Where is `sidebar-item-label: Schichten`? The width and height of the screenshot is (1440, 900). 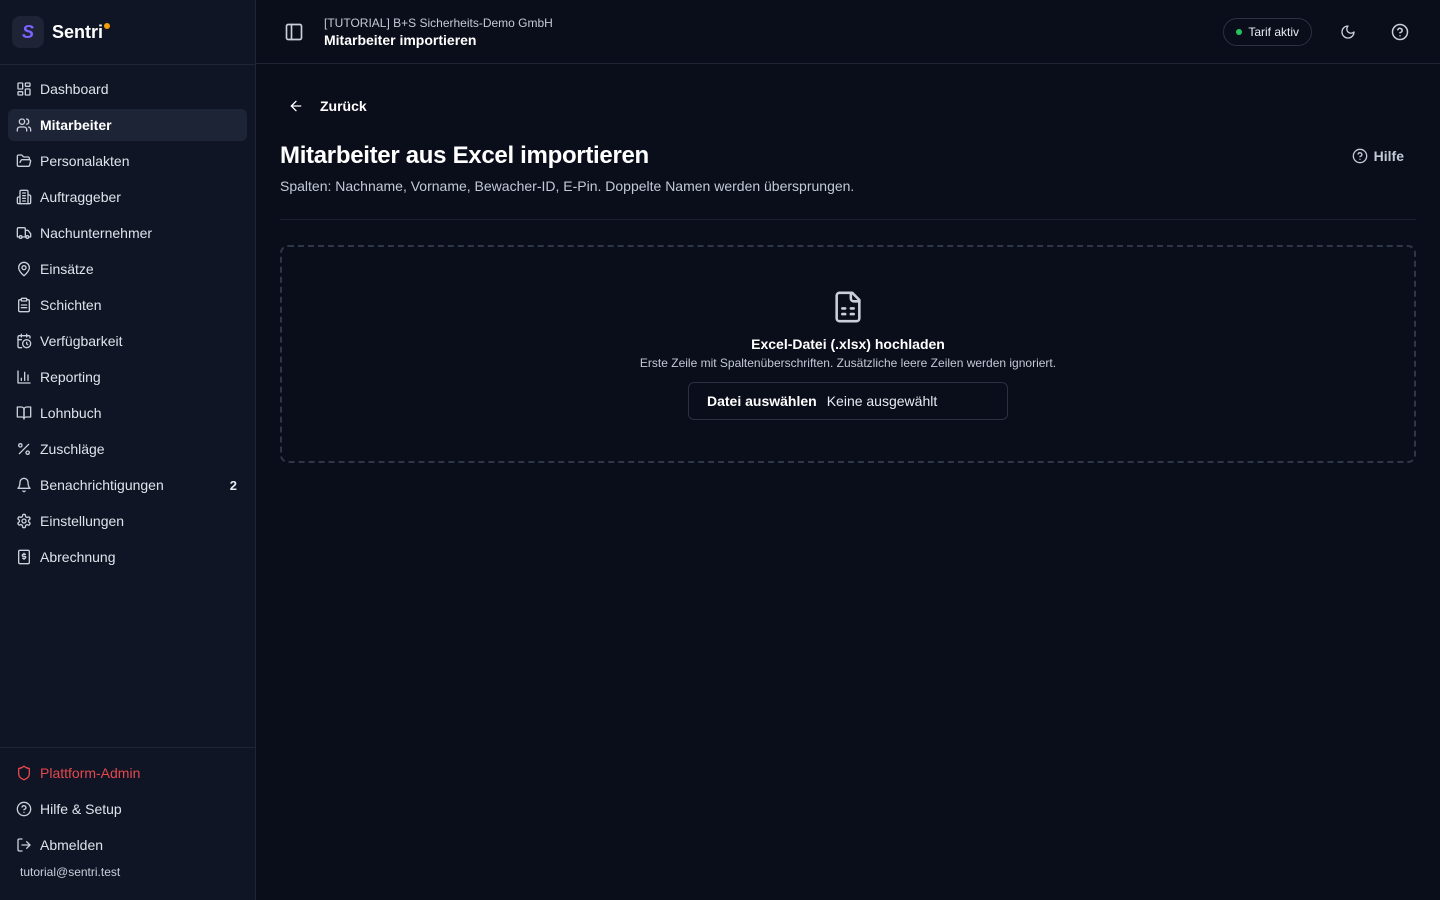
sidebar-item-label: Schichten is located at coordinates (71, 305).